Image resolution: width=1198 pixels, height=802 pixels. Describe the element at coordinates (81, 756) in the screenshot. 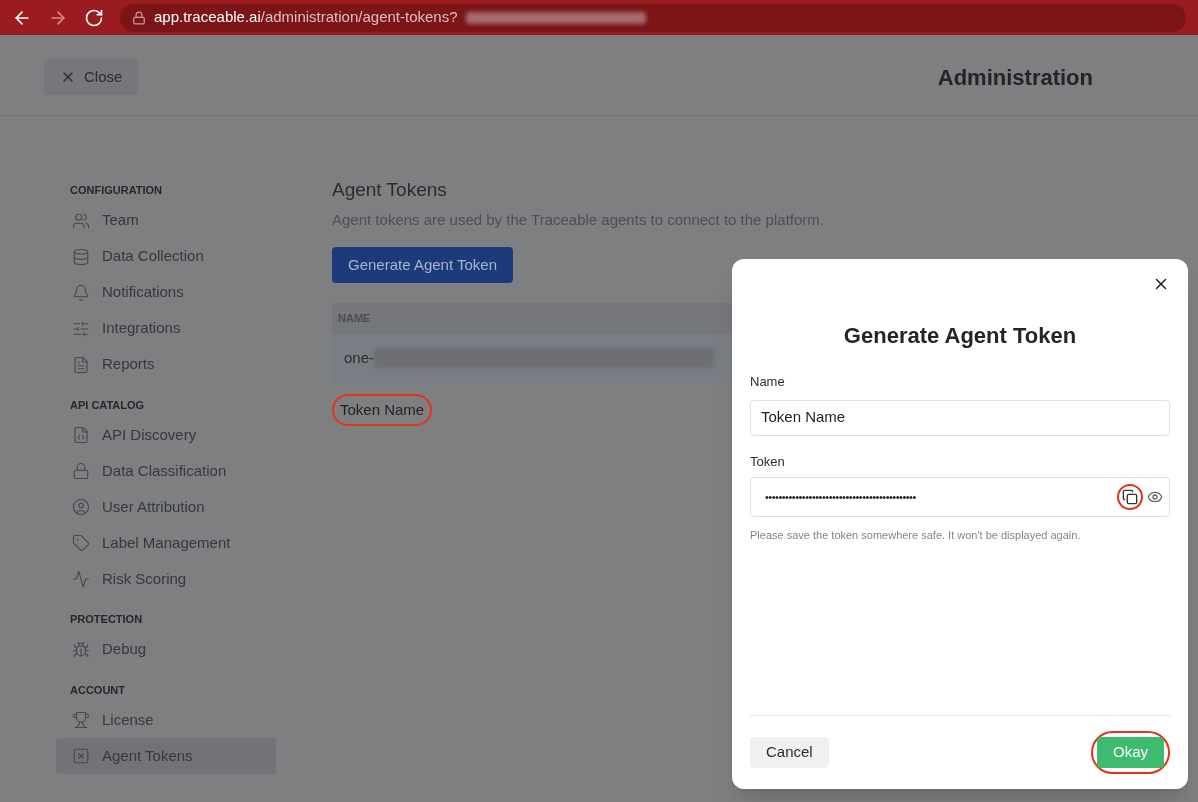

I see `square-x-icon` at that location.